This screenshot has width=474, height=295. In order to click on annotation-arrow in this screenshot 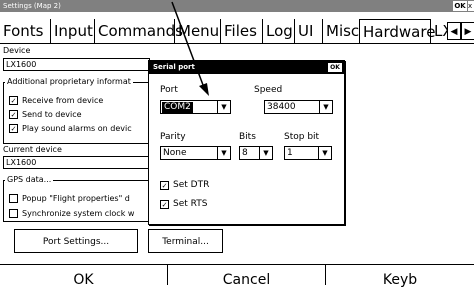, I will do `click(190, 48)`.